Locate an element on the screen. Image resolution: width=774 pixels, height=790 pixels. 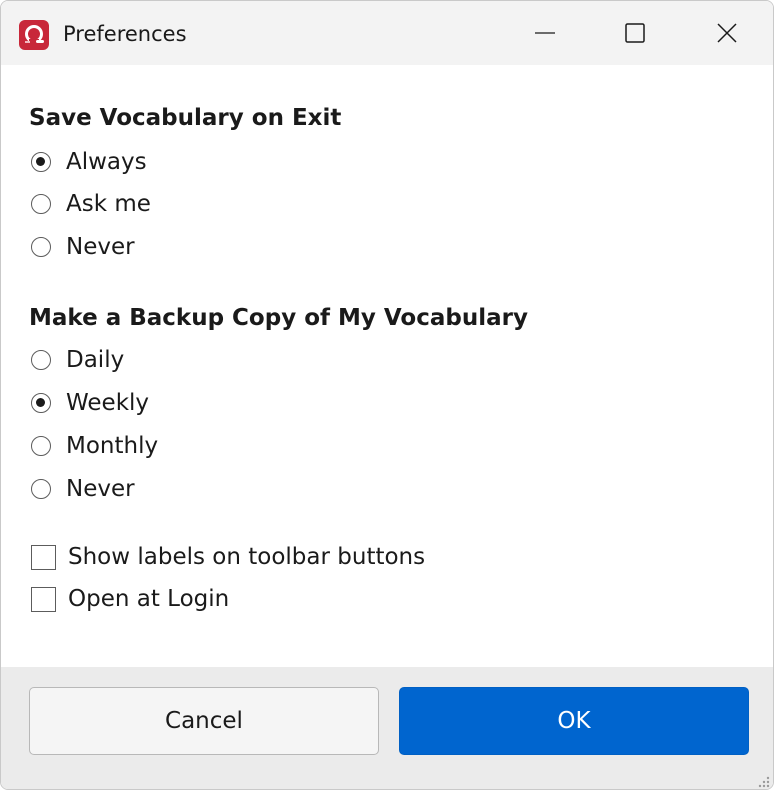
radio-save-always: Always is located at coordinates (89, 162).